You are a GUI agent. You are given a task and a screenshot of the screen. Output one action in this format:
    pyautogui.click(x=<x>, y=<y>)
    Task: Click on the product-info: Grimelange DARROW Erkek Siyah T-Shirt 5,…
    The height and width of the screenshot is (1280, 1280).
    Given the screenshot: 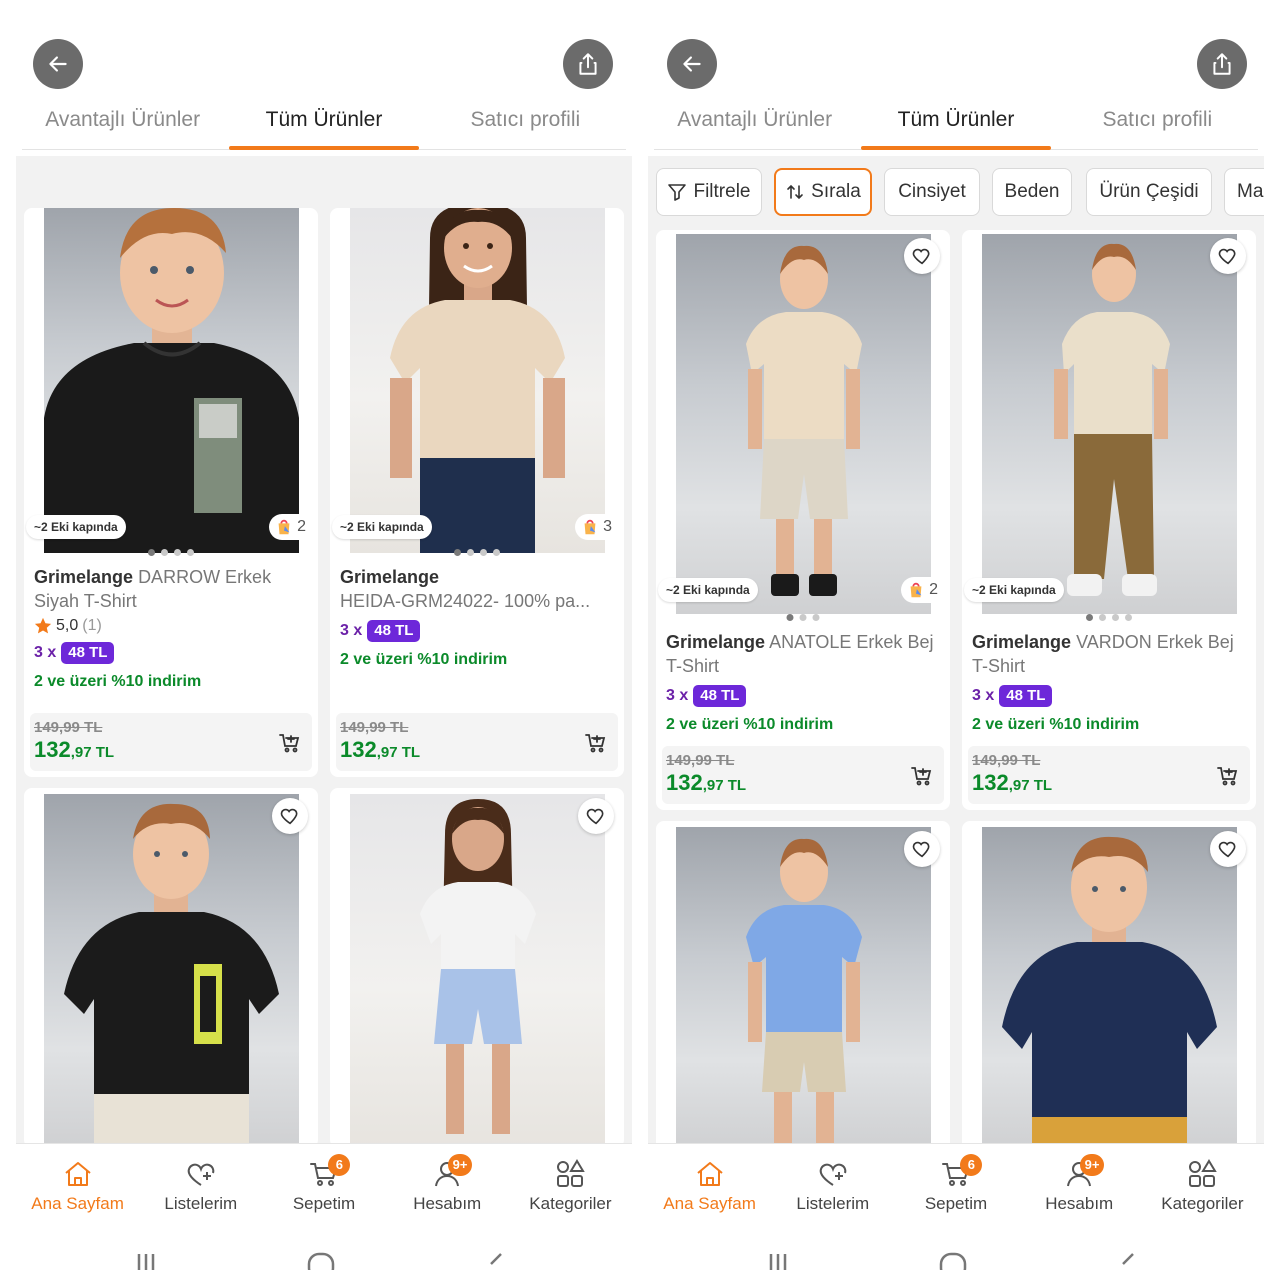 What is the action you would take?
    pyautogui.click(x=171, y=628)
    